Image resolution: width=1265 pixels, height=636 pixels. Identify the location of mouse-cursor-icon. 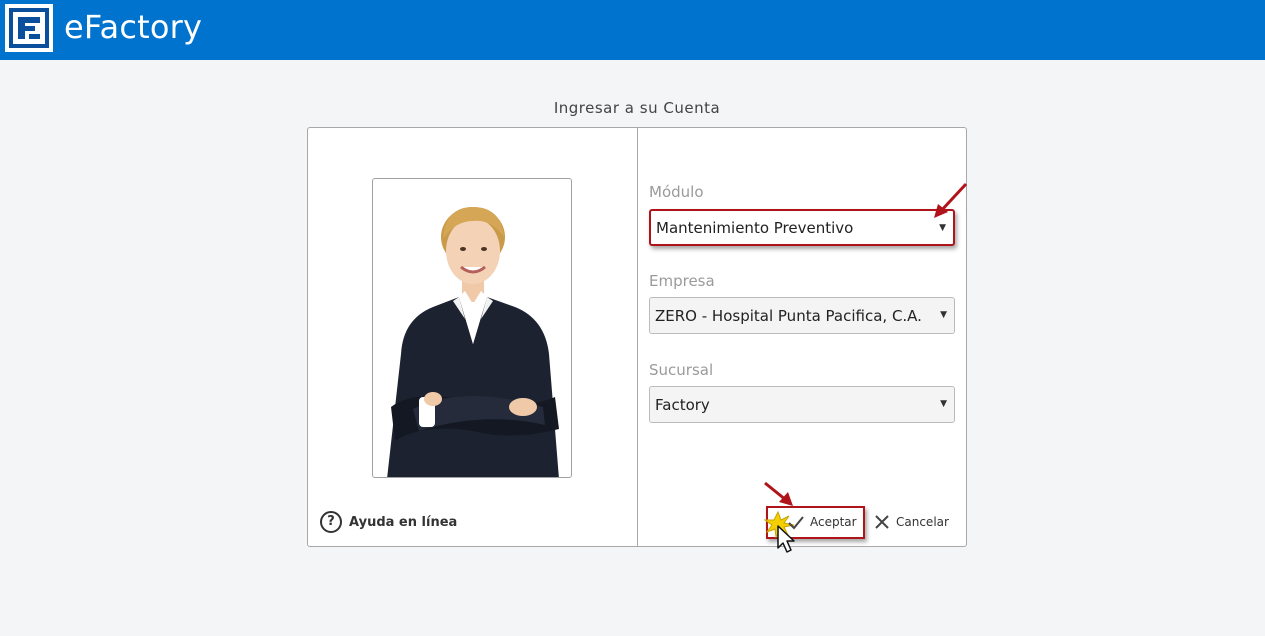
(786, 539).